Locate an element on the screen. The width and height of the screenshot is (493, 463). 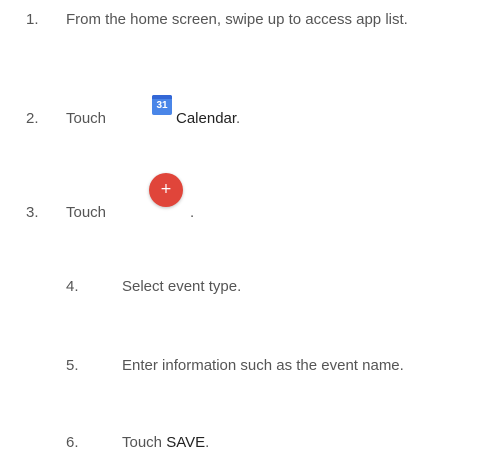
calendar-label: Calendar is located at coordinates (206, 118).